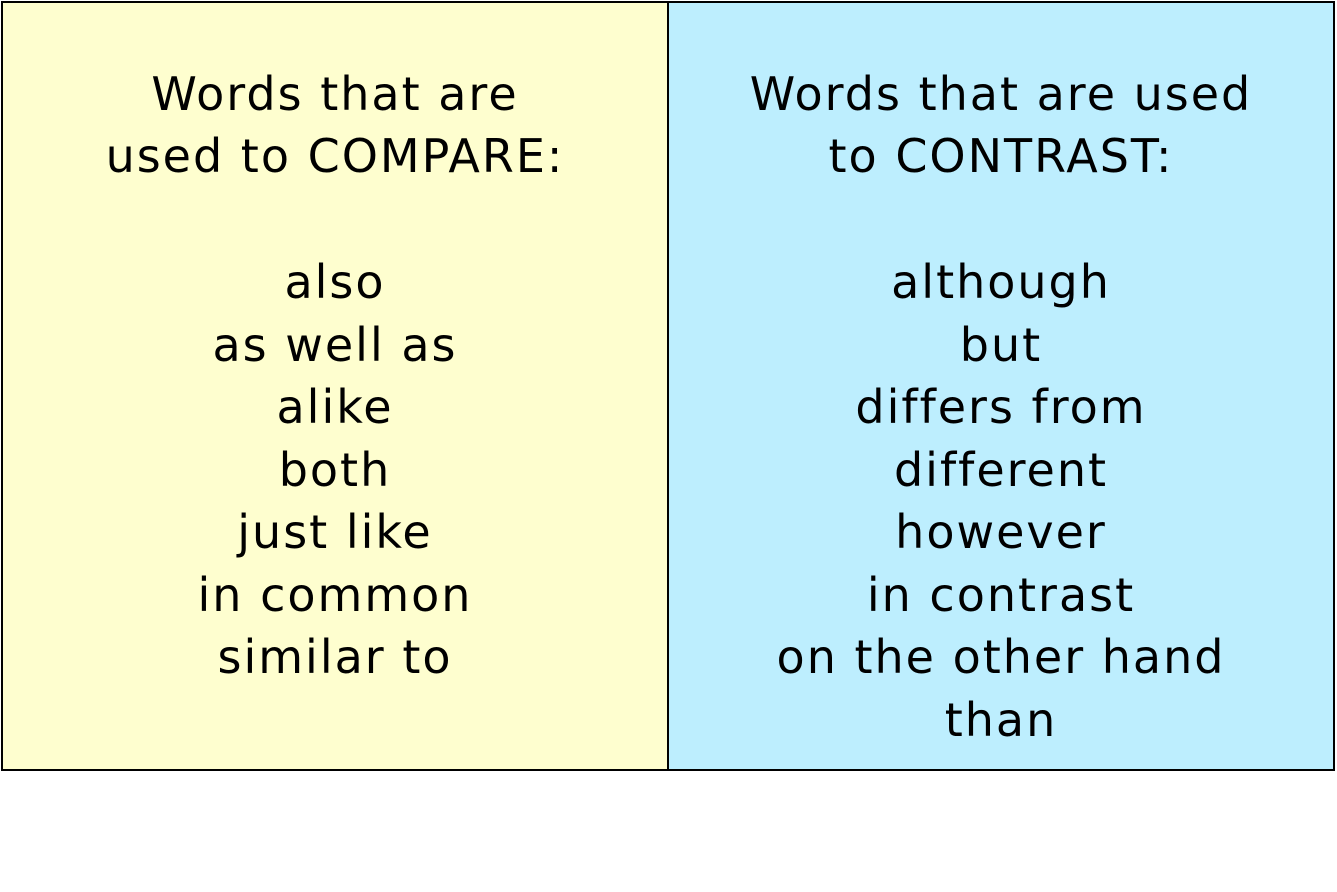 The height and width of the screenshot is (892, 1337). I want to click on compare-word: just like, so click(335, 532).